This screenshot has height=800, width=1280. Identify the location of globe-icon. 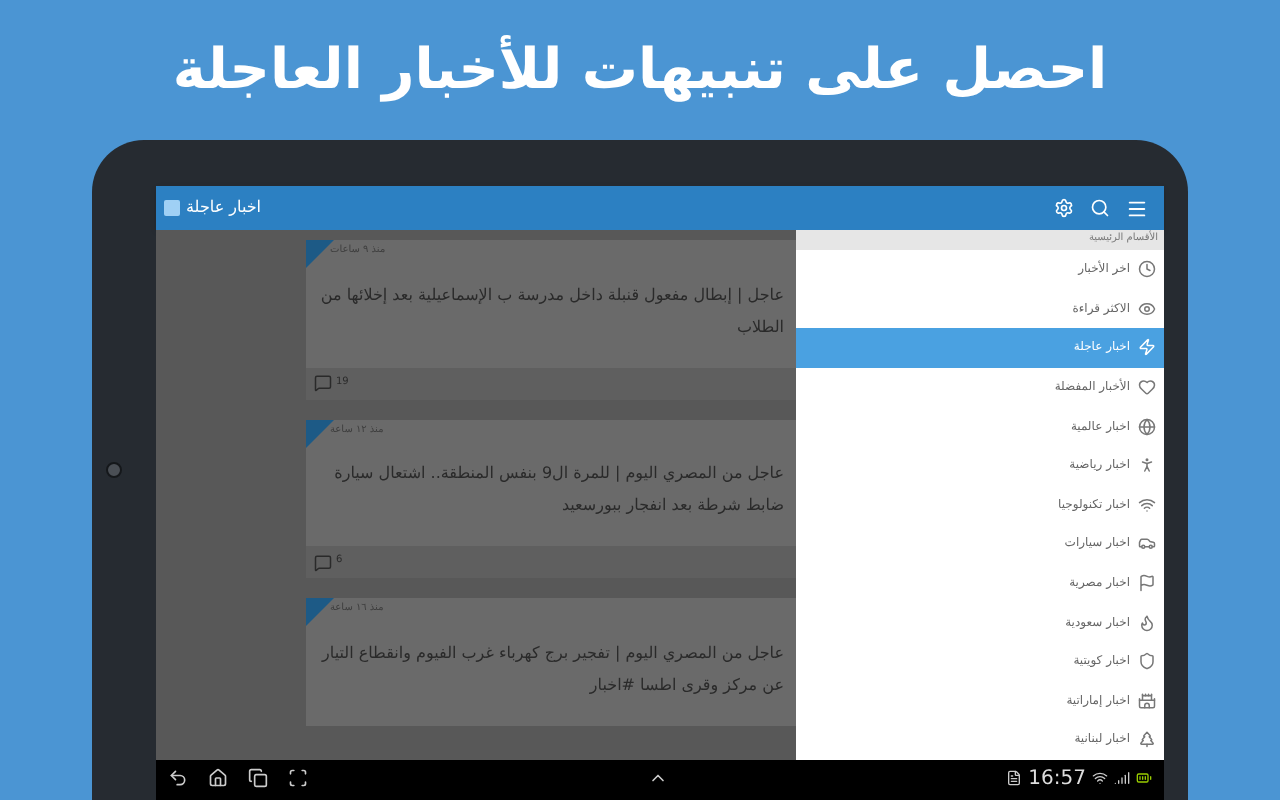
(1147, 426).